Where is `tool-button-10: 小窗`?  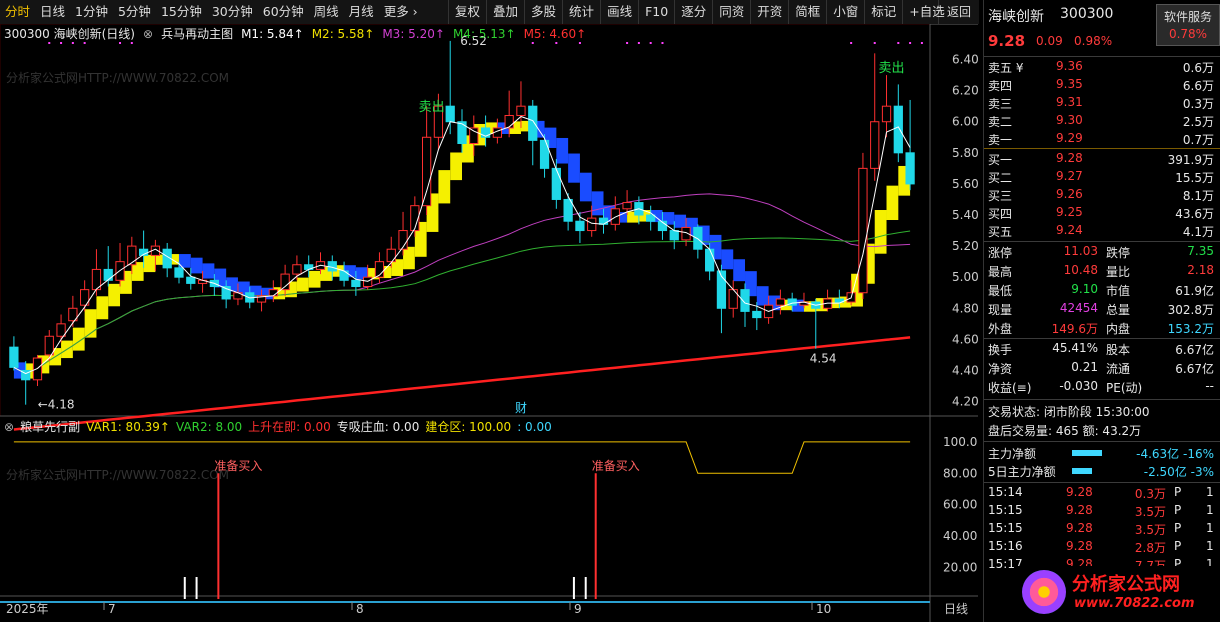
tool-button-10: 小窗 is located at coordinates (845, 12).